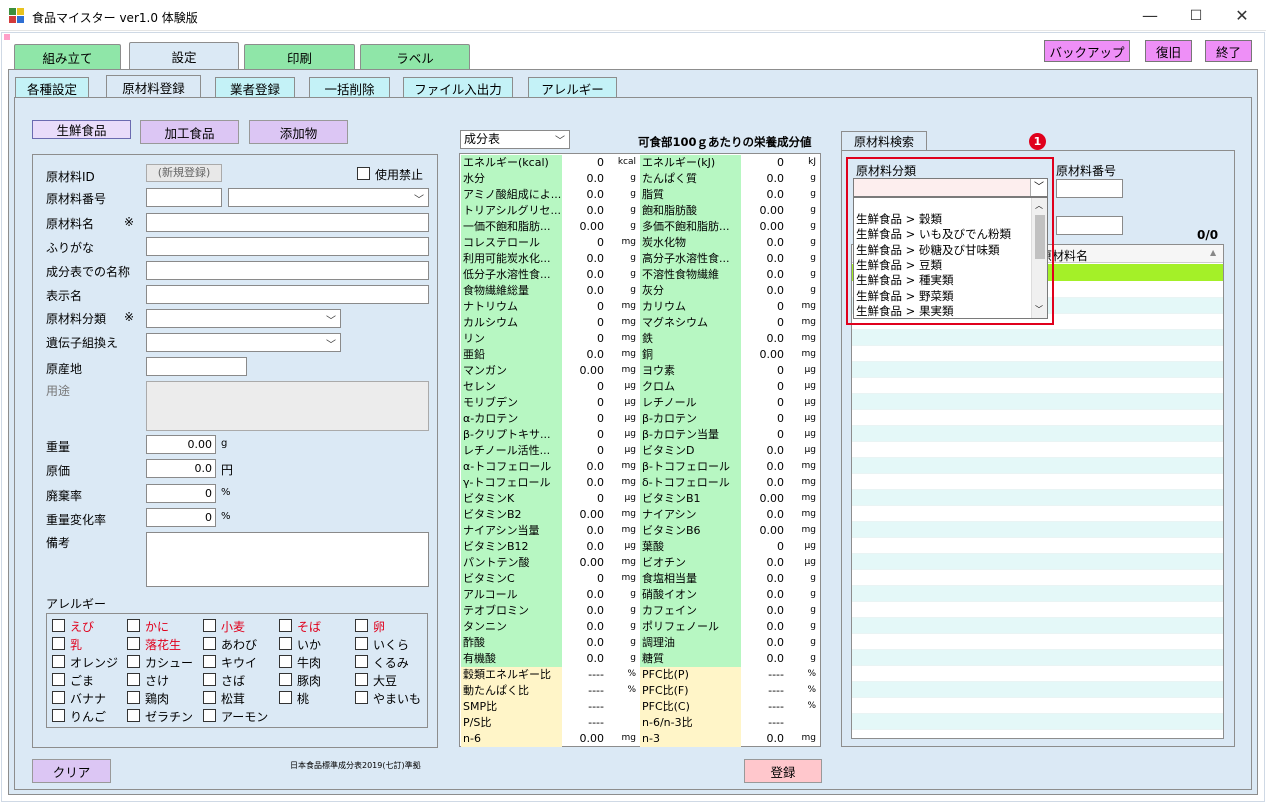 This screenshot has width=1266, height=803. Describe the element at coordinates (1089, 225) in the screenshot. I see `search-name-input` at that location.